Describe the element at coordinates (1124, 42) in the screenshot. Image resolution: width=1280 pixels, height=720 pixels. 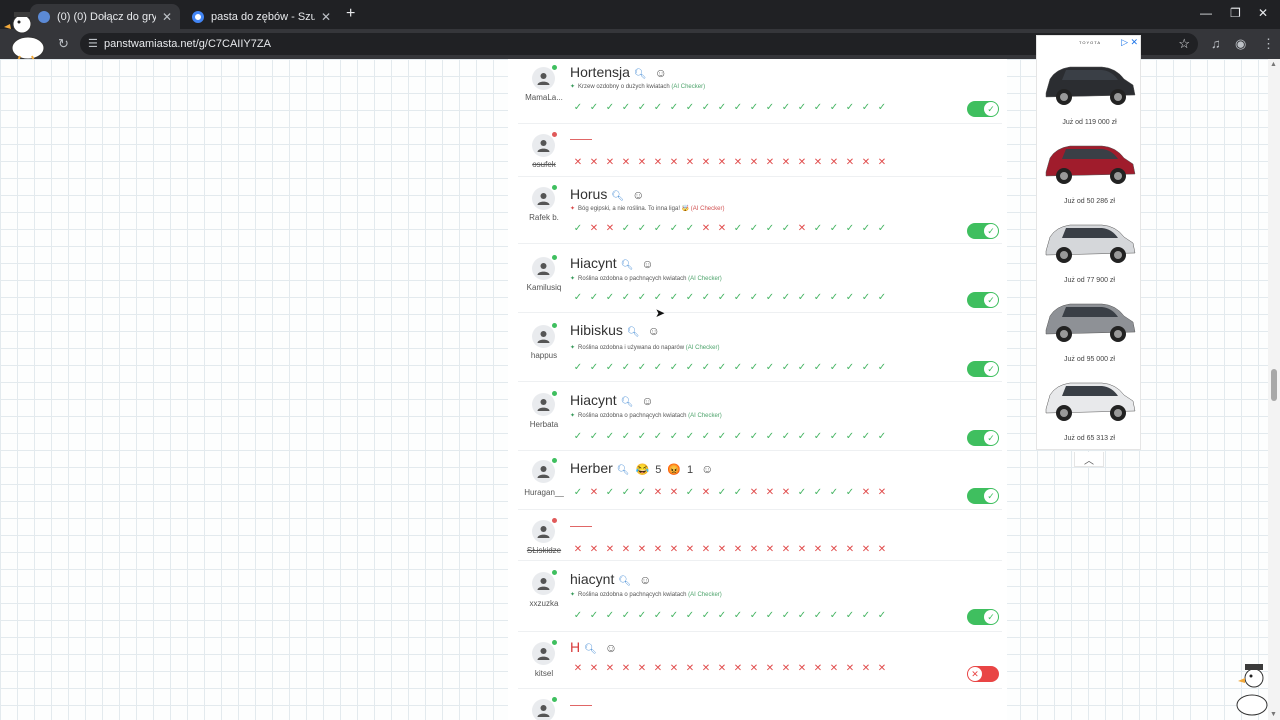
I see `ad-choices-icon: ▷` at that location.